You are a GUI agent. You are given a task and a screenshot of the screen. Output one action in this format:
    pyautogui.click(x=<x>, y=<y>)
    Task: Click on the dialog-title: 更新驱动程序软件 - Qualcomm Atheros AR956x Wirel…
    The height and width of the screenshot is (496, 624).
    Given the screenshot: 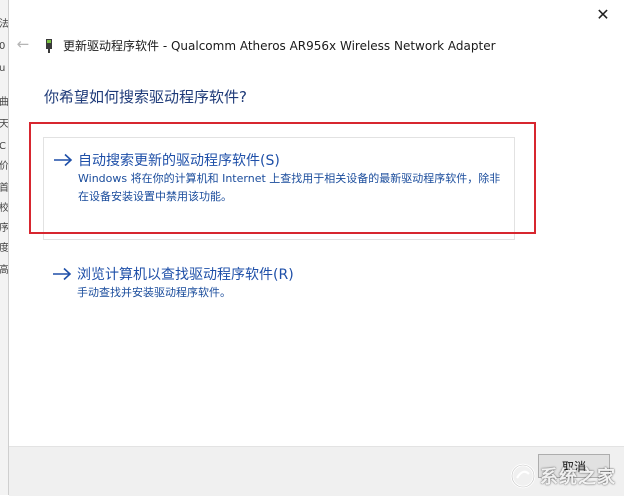 What is the action you would take?
    pyautogui.click(x=279, y=45)
    